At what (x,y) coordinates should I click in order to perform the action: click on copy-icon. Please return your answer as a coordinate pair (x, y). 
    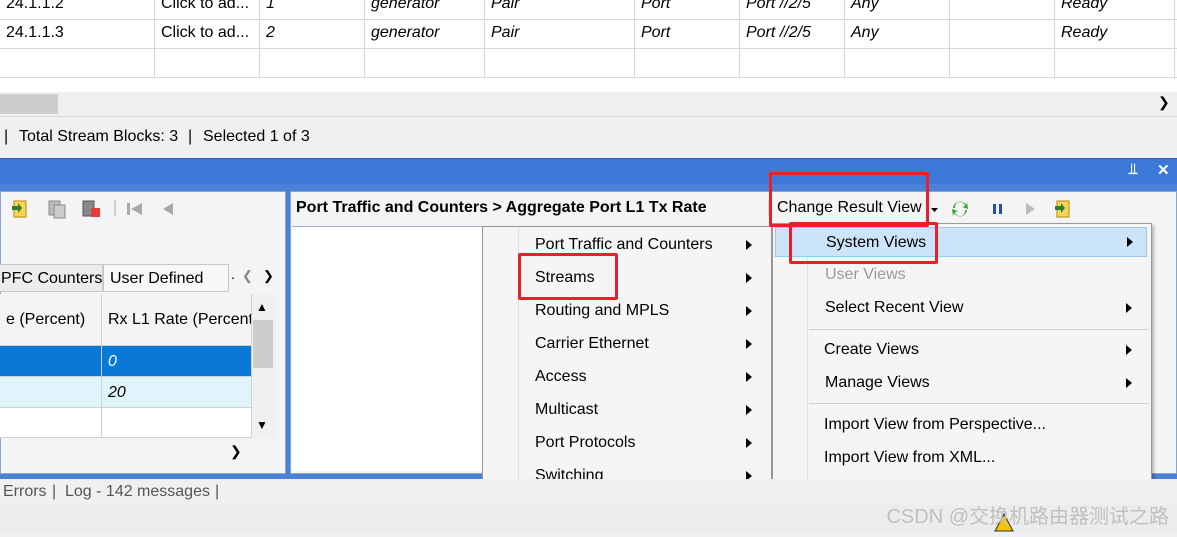
    Looking at the image, I should click on (56, 208).